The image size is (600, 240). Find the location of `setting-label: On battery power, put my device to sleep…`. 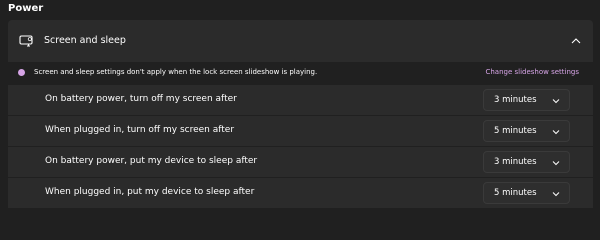

setting-label: On battery power, put my device to sleep… is located at coordinates (151, 161).